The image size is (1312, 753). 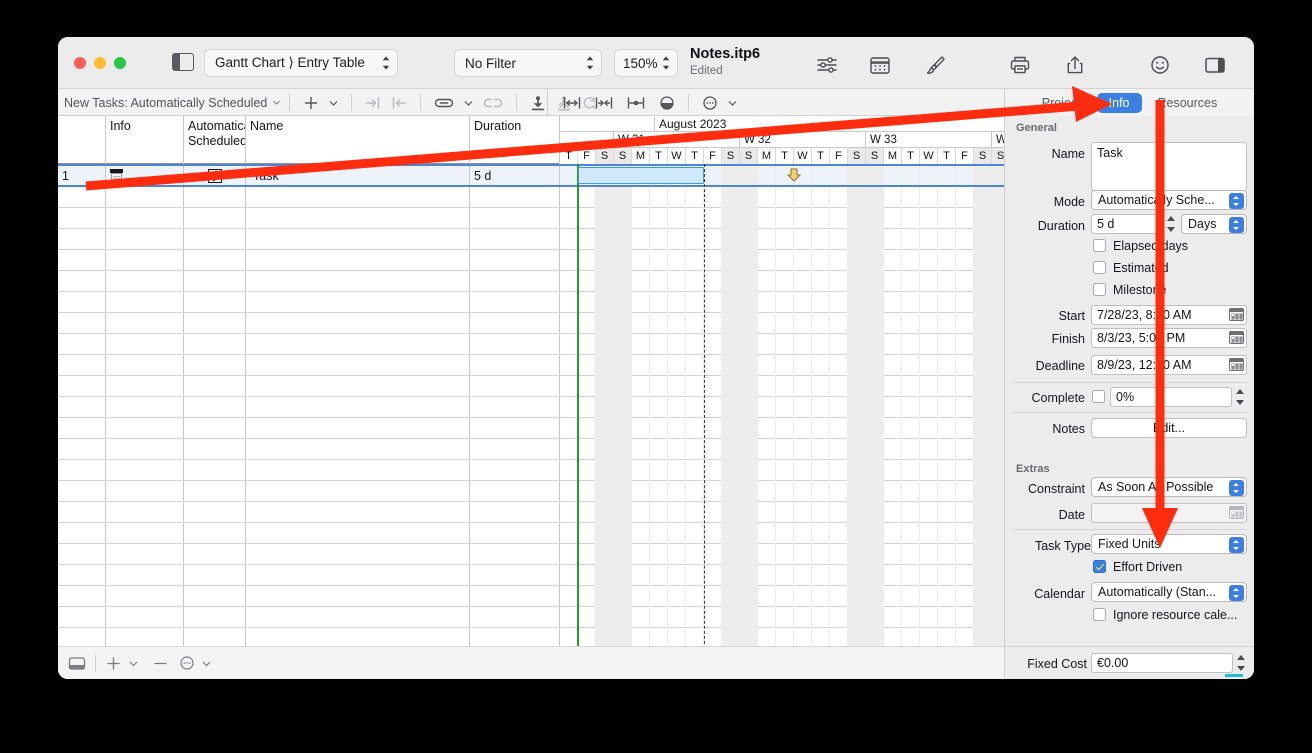 What do you see at coordinates (827, 65) in the screenshot?
I see `settings-sliders-icon` at bounding box center [827, 65].